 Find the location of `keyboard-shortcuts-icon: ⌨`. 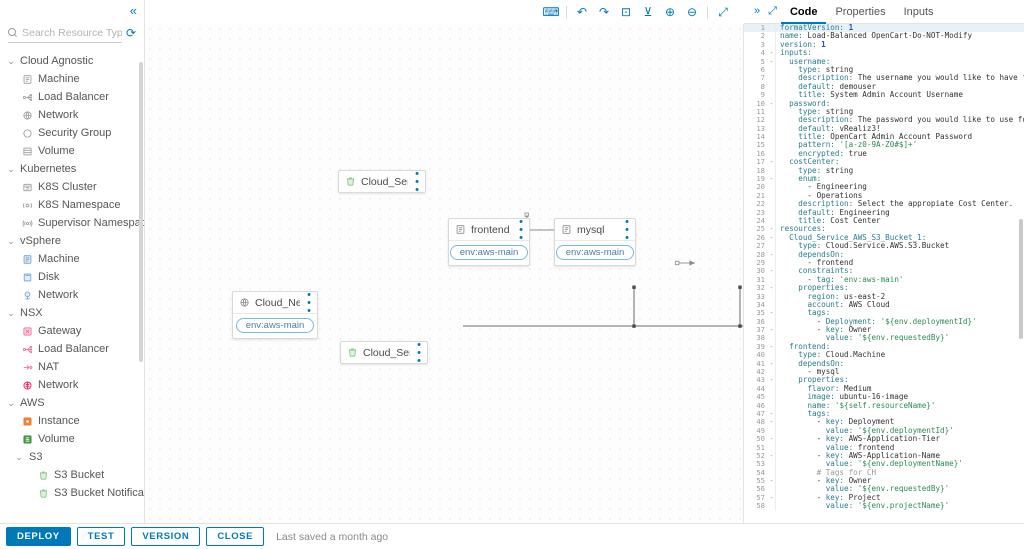

keyboard-shortcuts-icon: ⌨ is located at coordinates (551, 12).